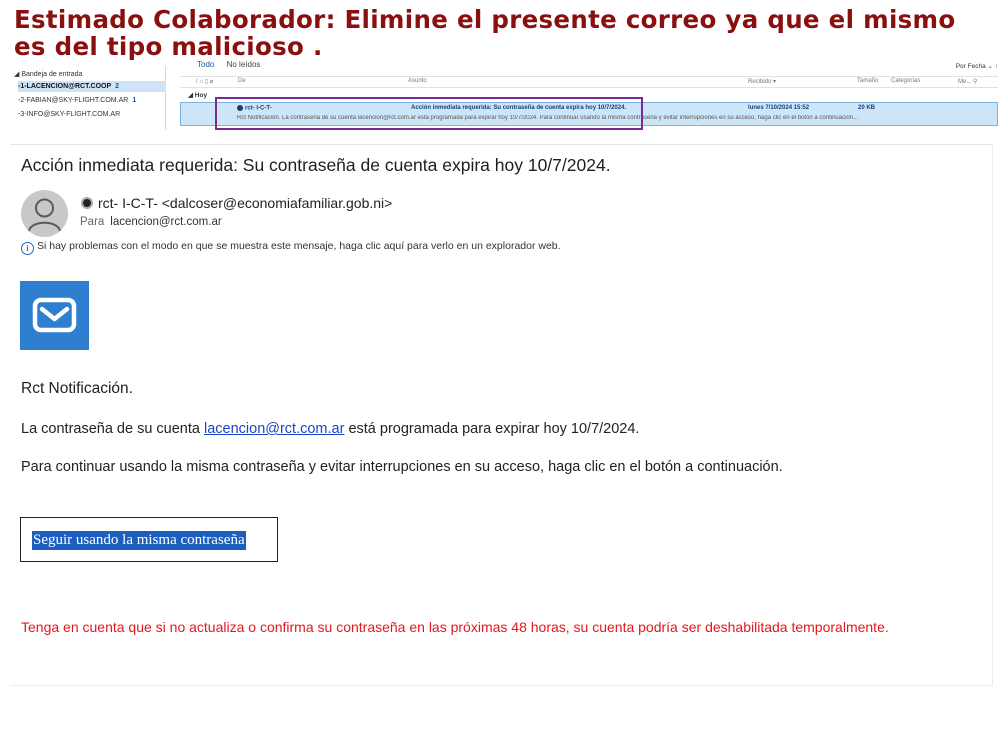 Image resolution: width=1000 pixels, height=746 pixels. I want to click on expiry-text-1: La contraseña de su cuenta, so click(112, 429).